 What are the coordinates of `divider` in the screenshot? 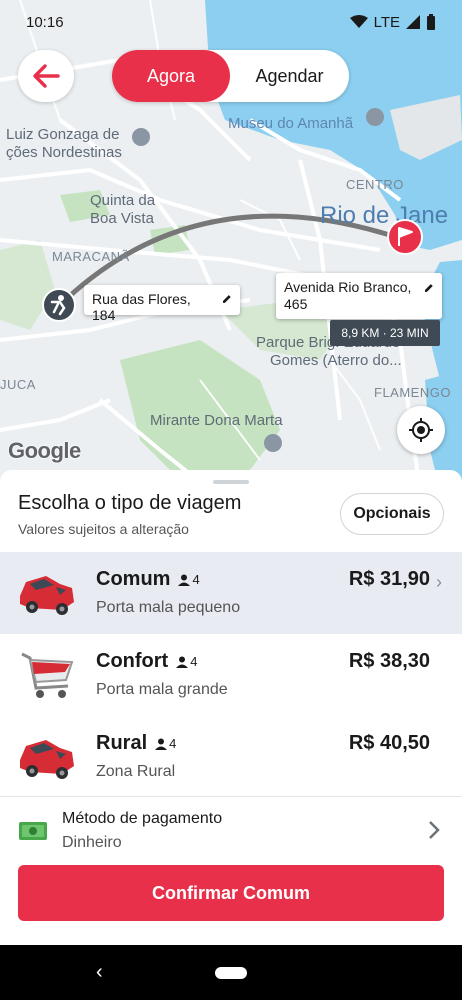 It's located at (231, 796).